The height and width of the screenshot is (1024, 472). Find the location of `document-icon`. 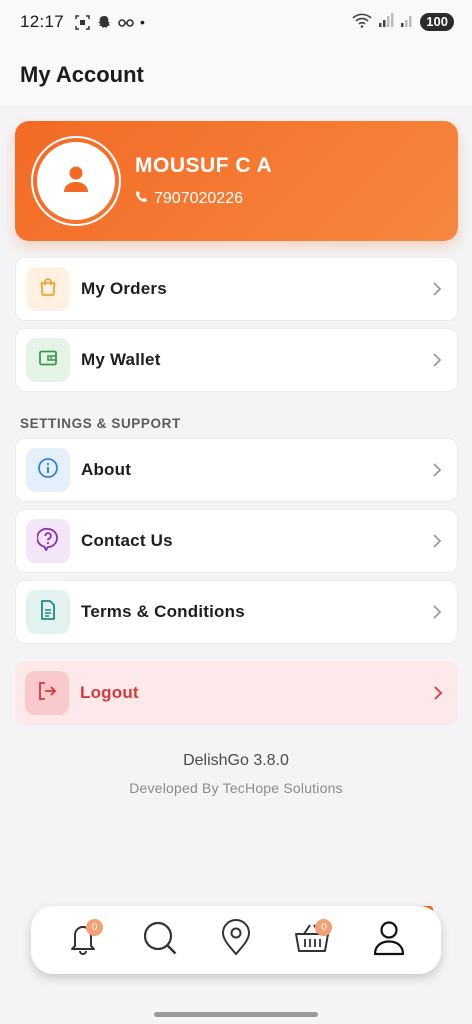

document-icon is located at coordinates (48, 612).